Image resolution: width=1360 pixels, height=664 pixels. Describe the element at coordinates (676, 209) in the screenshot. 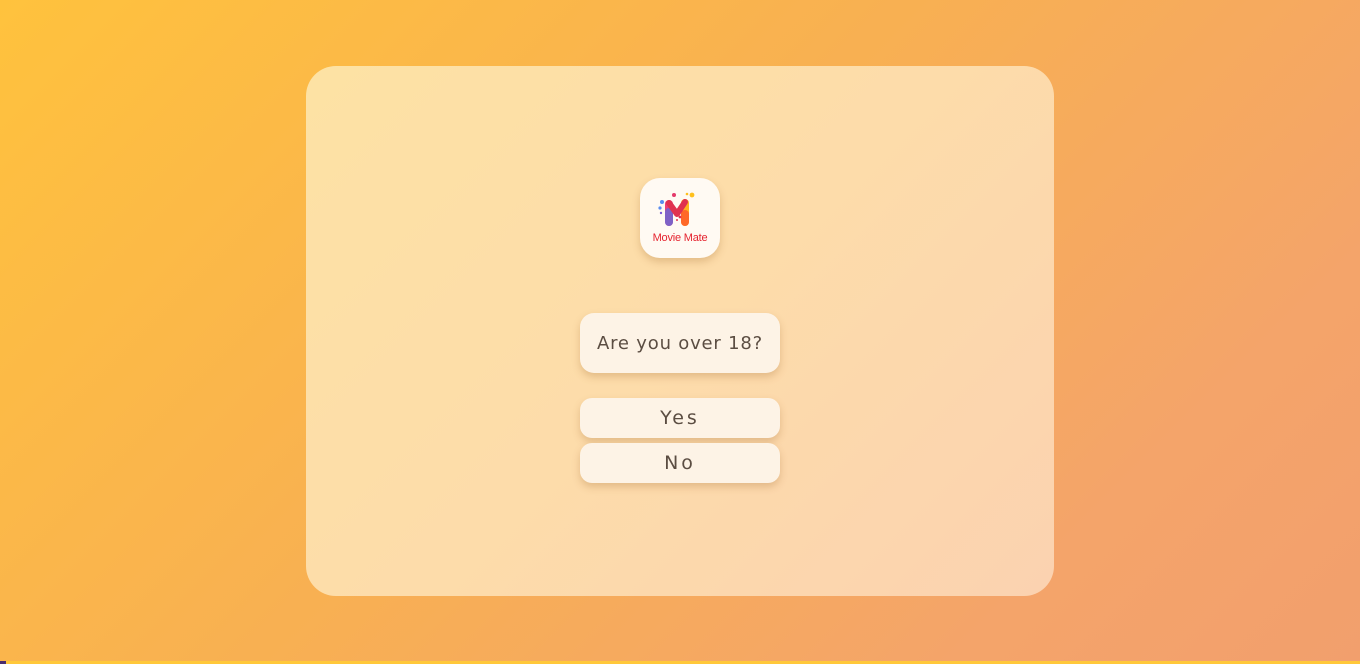

I see `movie-mate-logo-icon` at that location.